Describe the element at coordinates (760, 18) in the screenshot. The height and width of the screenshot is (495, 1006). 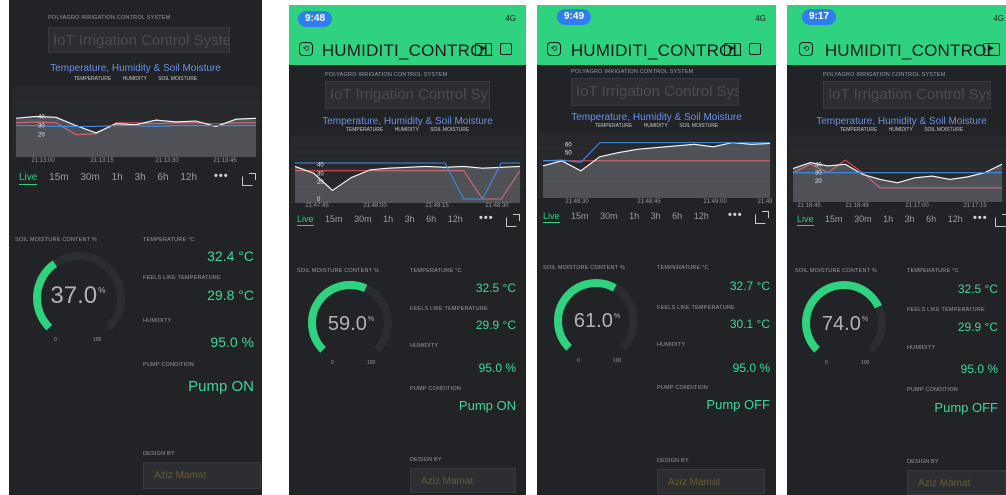
I see `signal-icon: 4G` at that location.